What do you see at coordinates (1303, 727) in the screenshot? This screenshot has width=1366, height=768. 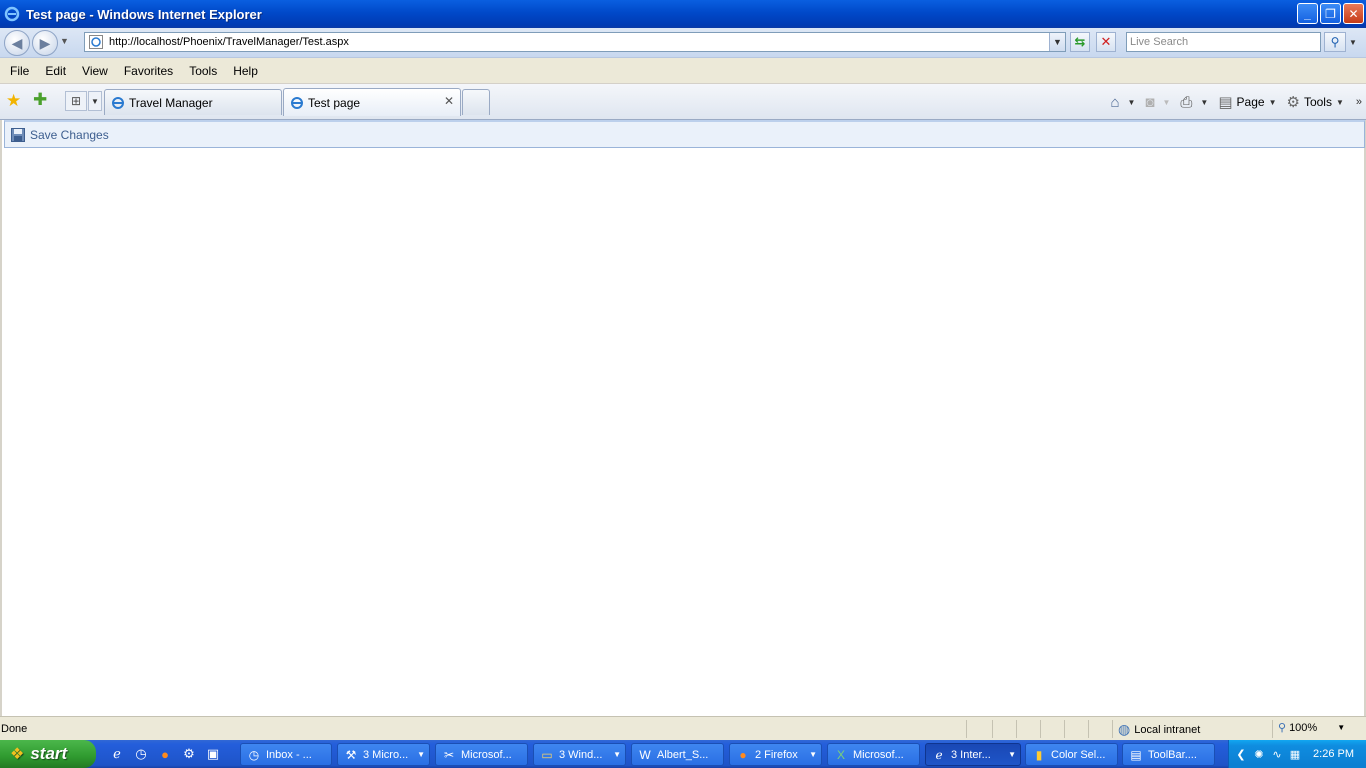 I see `zoom-level: 100%` at bounding box center [1303, 727].